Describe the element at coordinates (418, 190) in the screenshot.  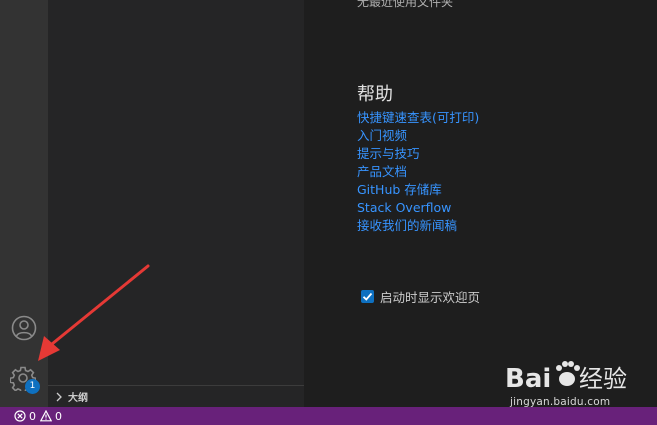
I see `link-github-repo: GitHub 存储库` at that location.